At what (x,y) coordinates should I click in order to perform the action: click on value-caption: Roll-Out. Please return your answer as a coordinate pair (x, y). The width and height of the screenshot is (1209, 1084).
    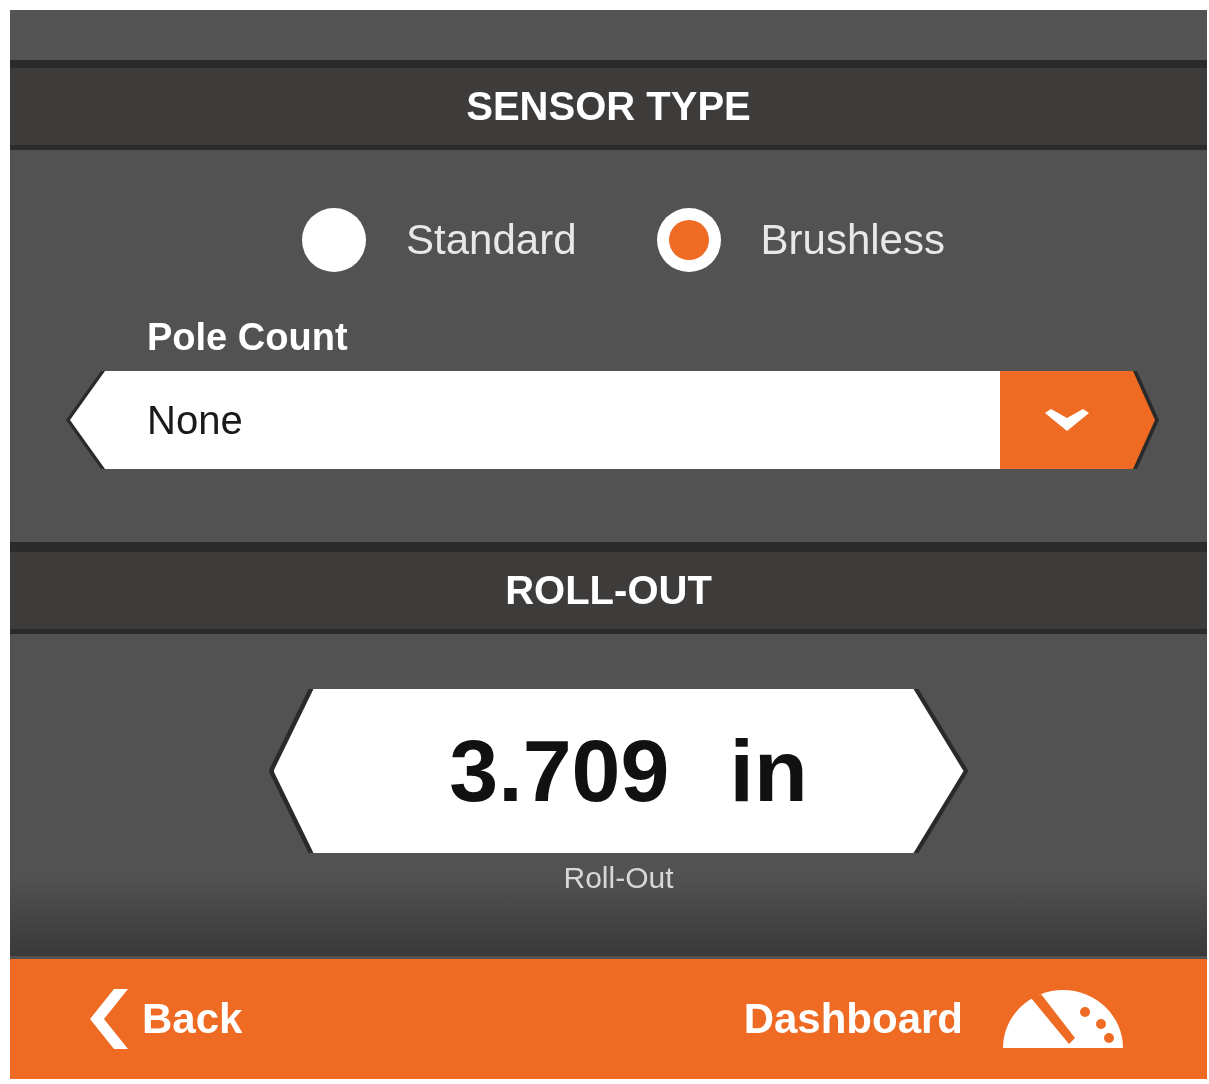
    Looking at the image, I should click on (618, 878).